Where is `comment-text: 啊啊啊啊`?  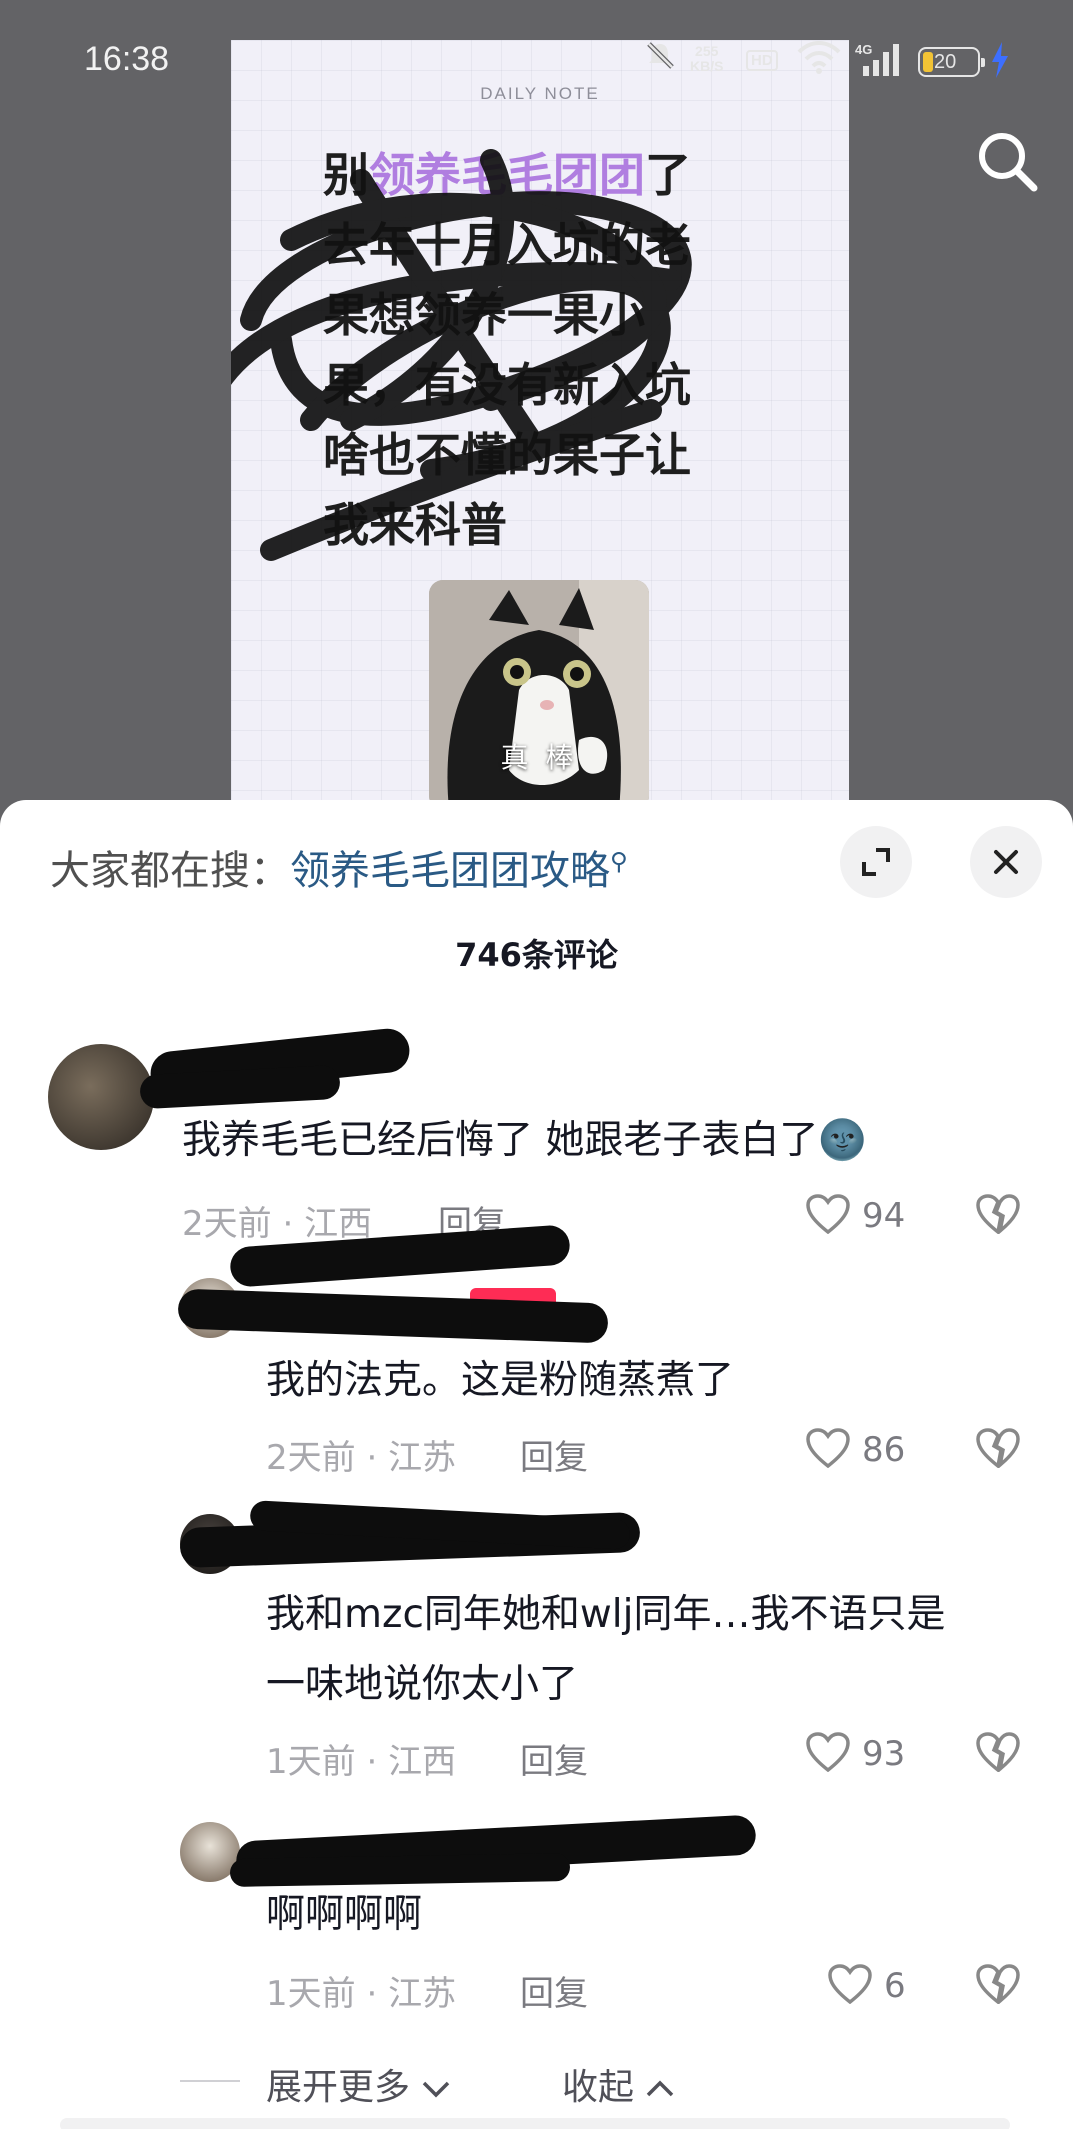
comment-text: 啊啊啊啊 is located at coordinates (344, 1914).